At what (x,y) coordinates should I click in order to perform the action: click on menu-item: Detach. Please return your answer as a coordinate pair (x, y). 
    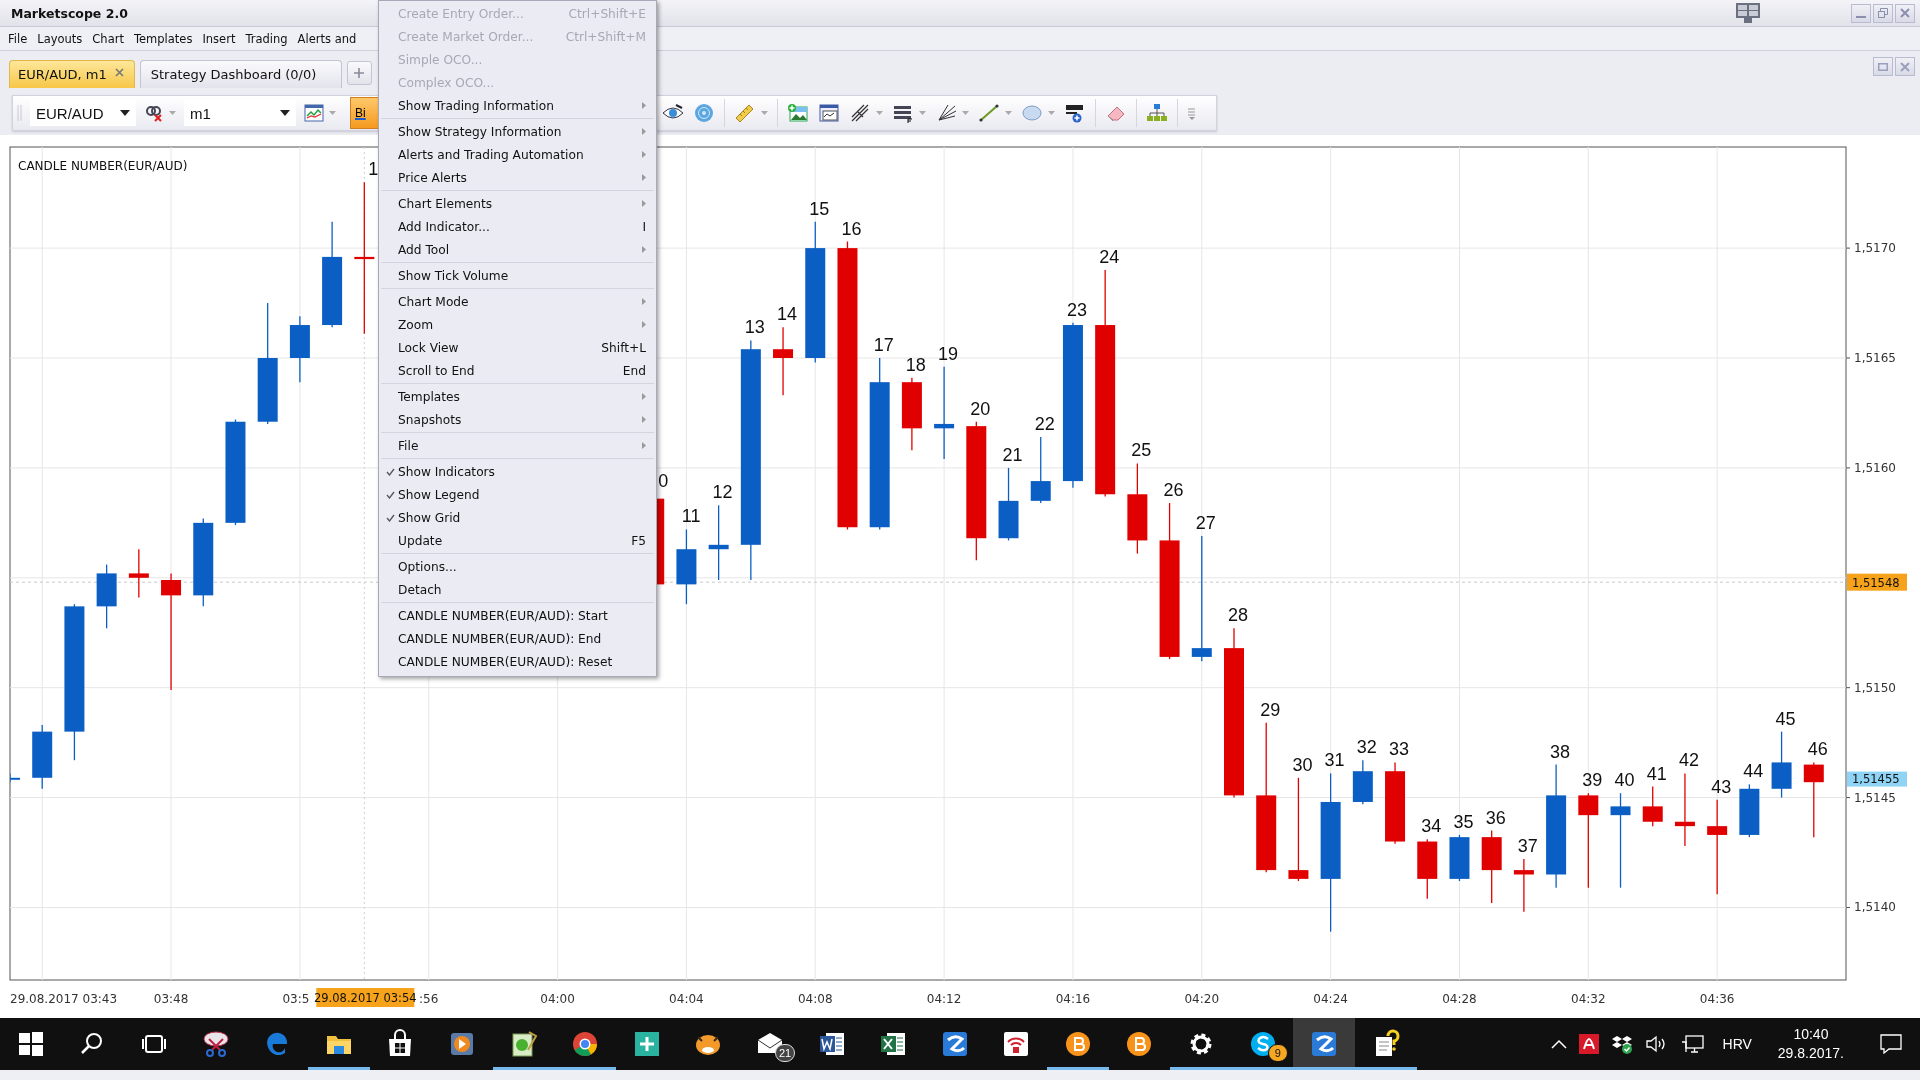
    Looking at the image, I should click on (517, 589).